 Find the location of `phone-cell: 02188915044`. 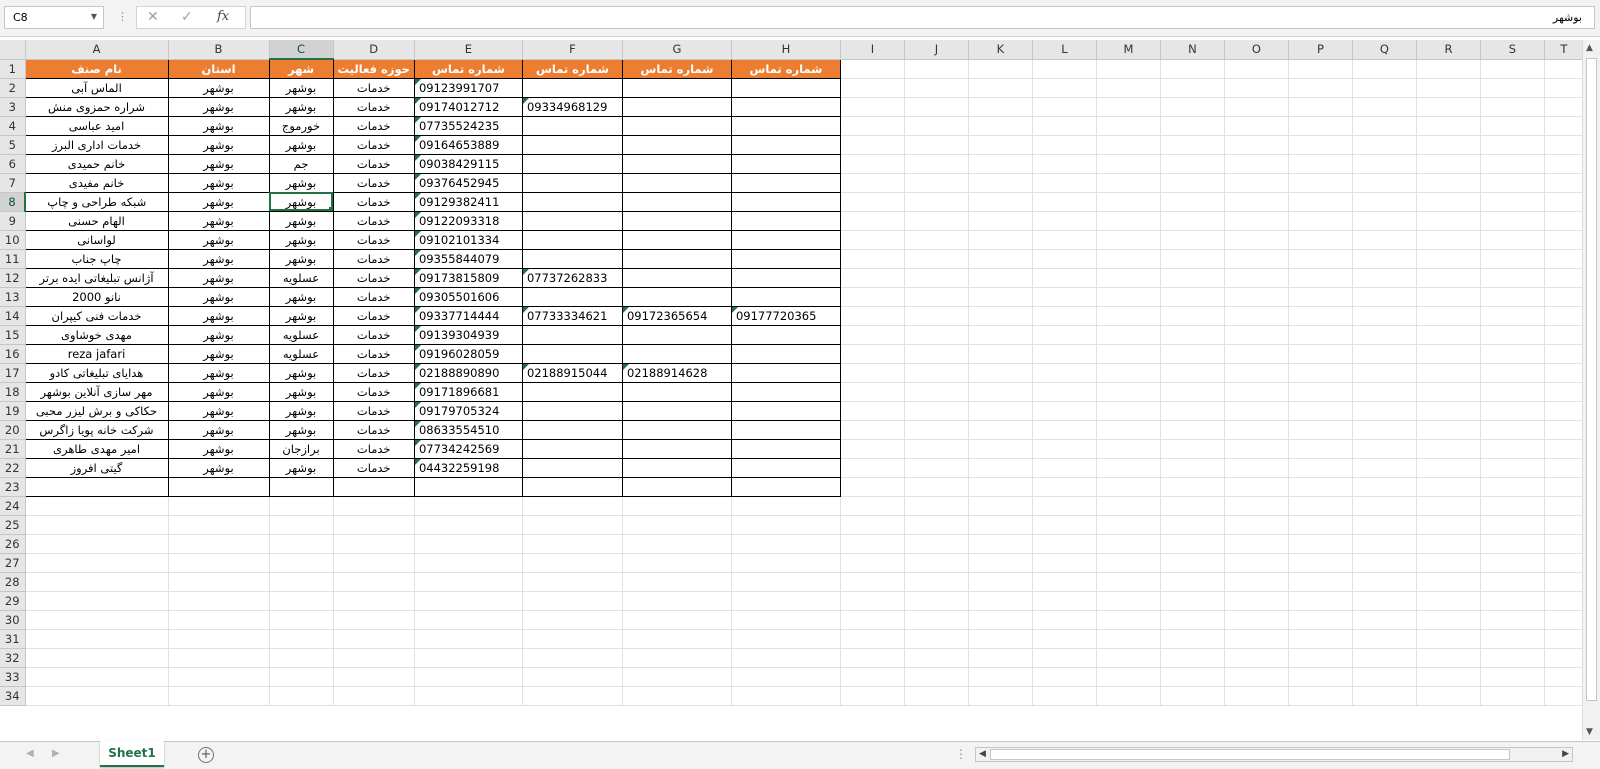

phone-cell: 02188915044 is located at coordinates (572, 372).